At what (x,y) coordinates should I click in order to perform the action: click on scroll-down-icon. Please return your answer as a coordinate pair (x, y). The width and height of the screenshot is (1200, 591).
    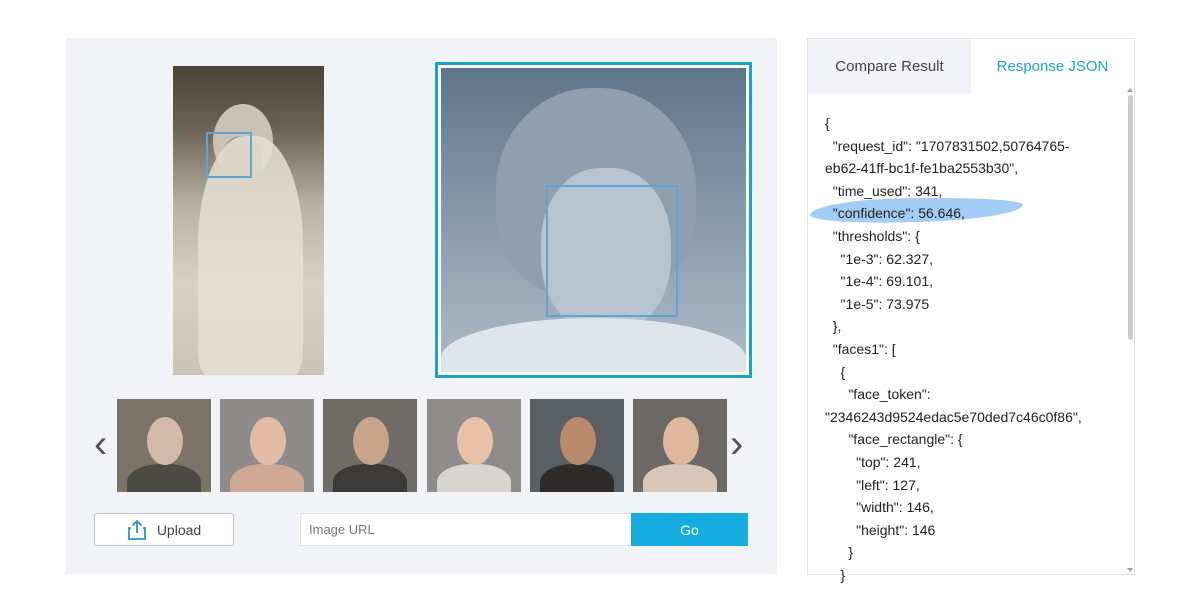
    Looking at the image, I should click on (1130, 570).